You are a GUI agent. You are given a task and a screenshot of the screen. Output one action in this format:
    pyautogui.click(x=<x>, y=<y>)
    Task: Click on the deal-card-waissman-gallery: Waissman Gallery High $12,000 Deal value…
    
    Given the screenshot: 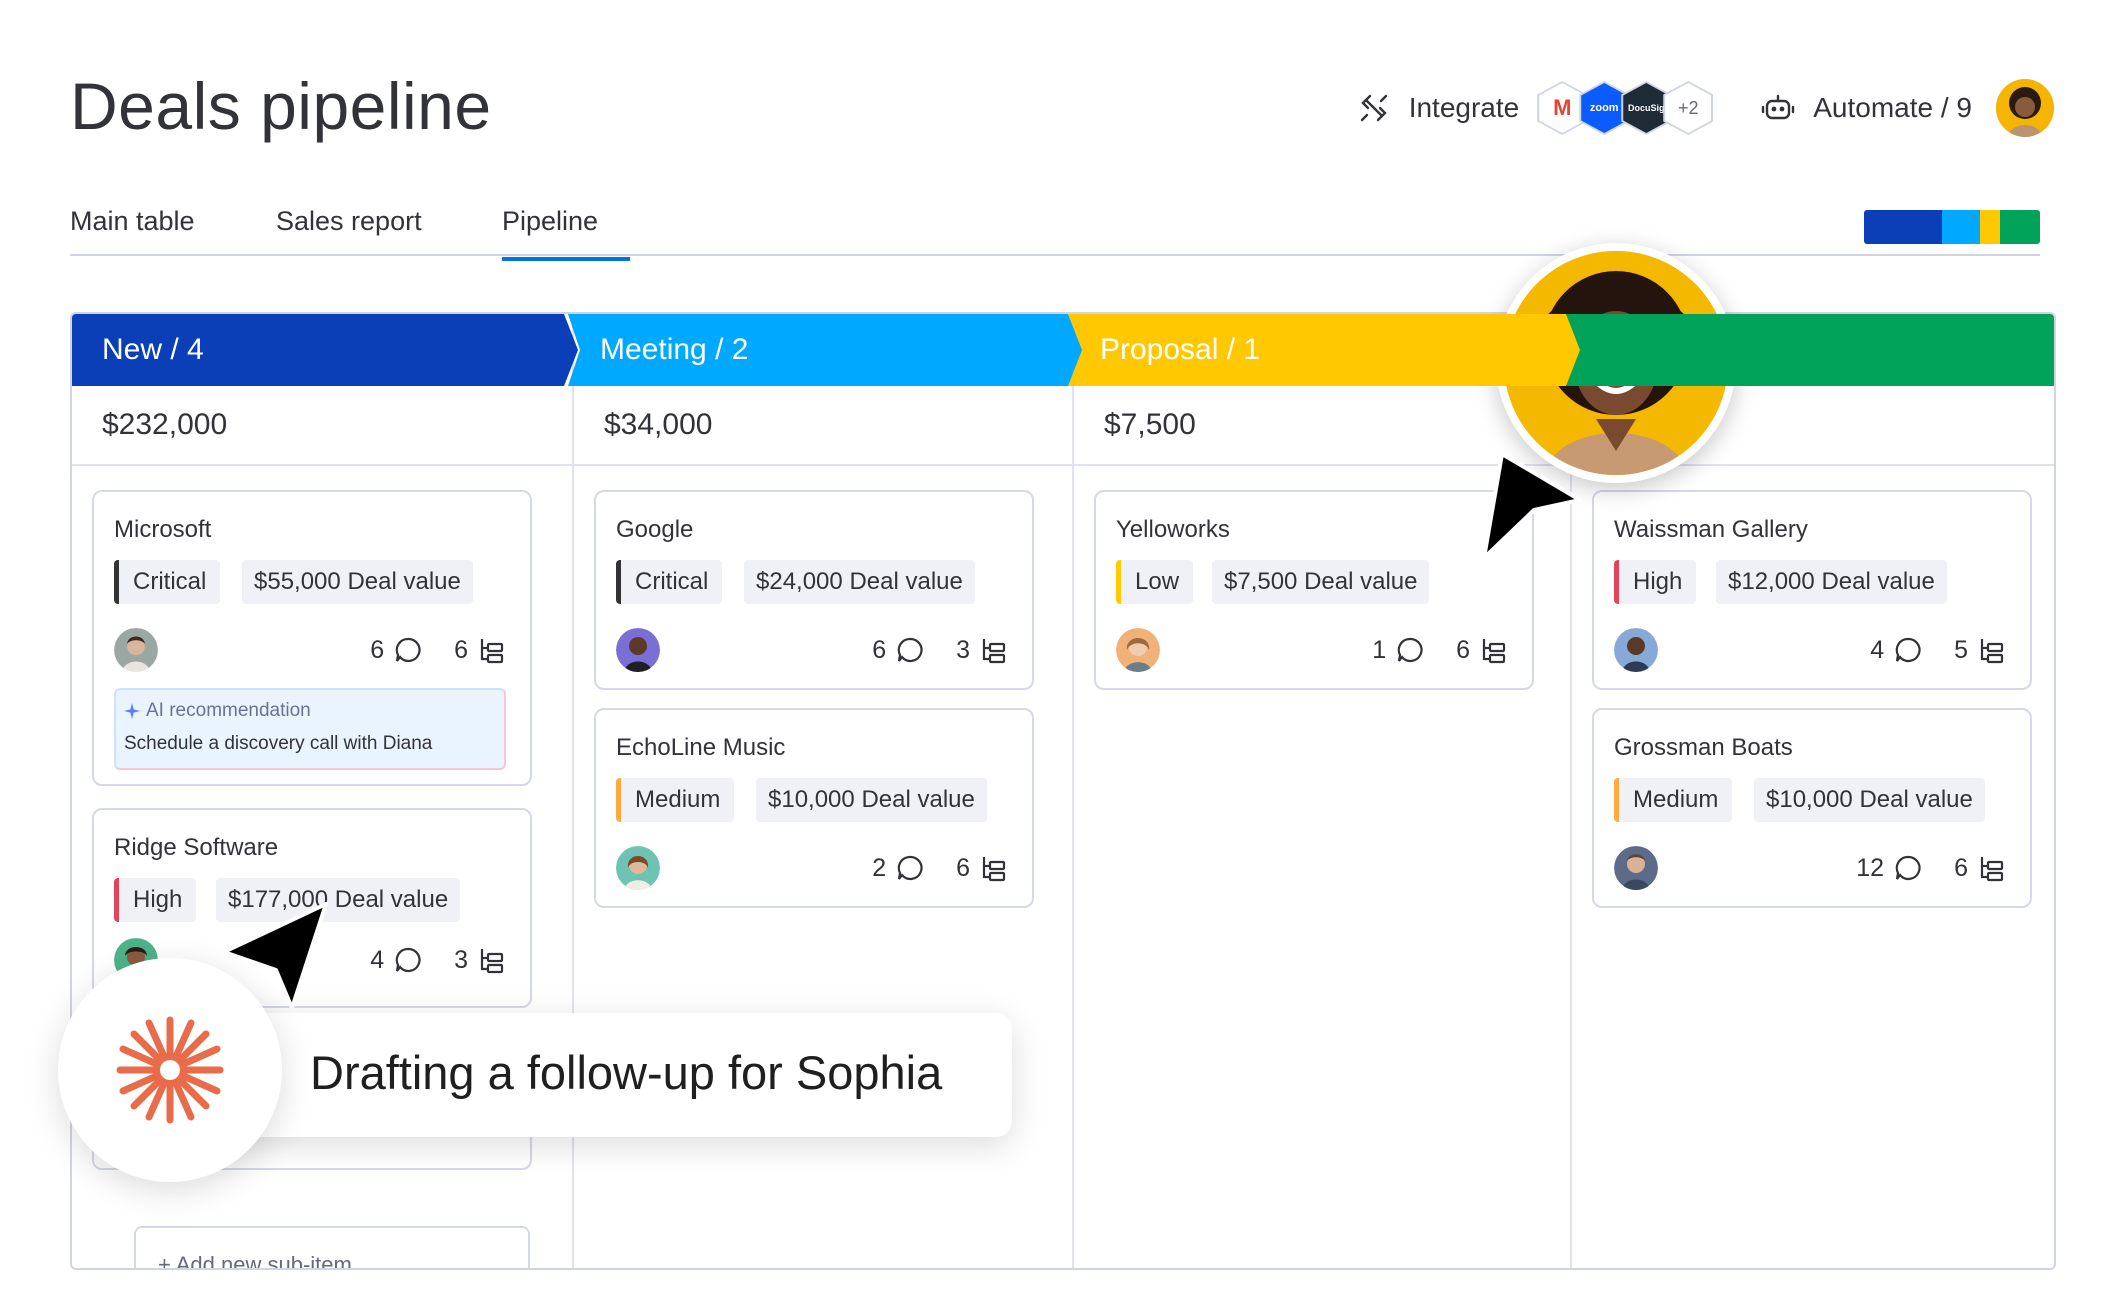 What is the action you would take?
    pyautogui.click(x=1812, y=590)
    